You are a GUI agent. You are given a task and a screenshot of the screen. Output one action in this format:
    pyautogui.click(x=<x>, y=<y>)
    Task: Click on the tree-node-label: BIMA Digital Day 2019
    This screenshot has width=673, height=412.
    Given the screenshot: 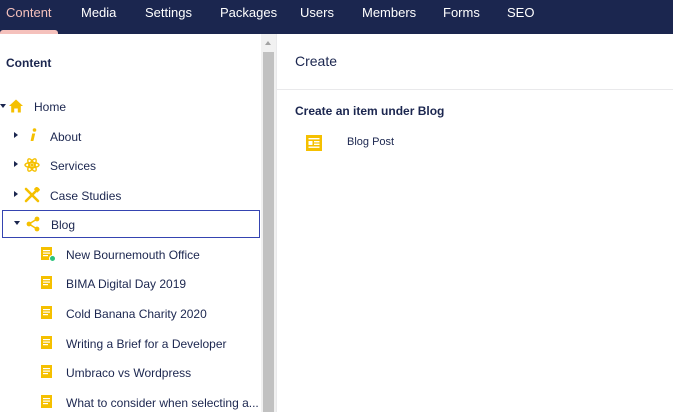 What is the action you would take?
    pyautogui.click(x=126, y=284)
    